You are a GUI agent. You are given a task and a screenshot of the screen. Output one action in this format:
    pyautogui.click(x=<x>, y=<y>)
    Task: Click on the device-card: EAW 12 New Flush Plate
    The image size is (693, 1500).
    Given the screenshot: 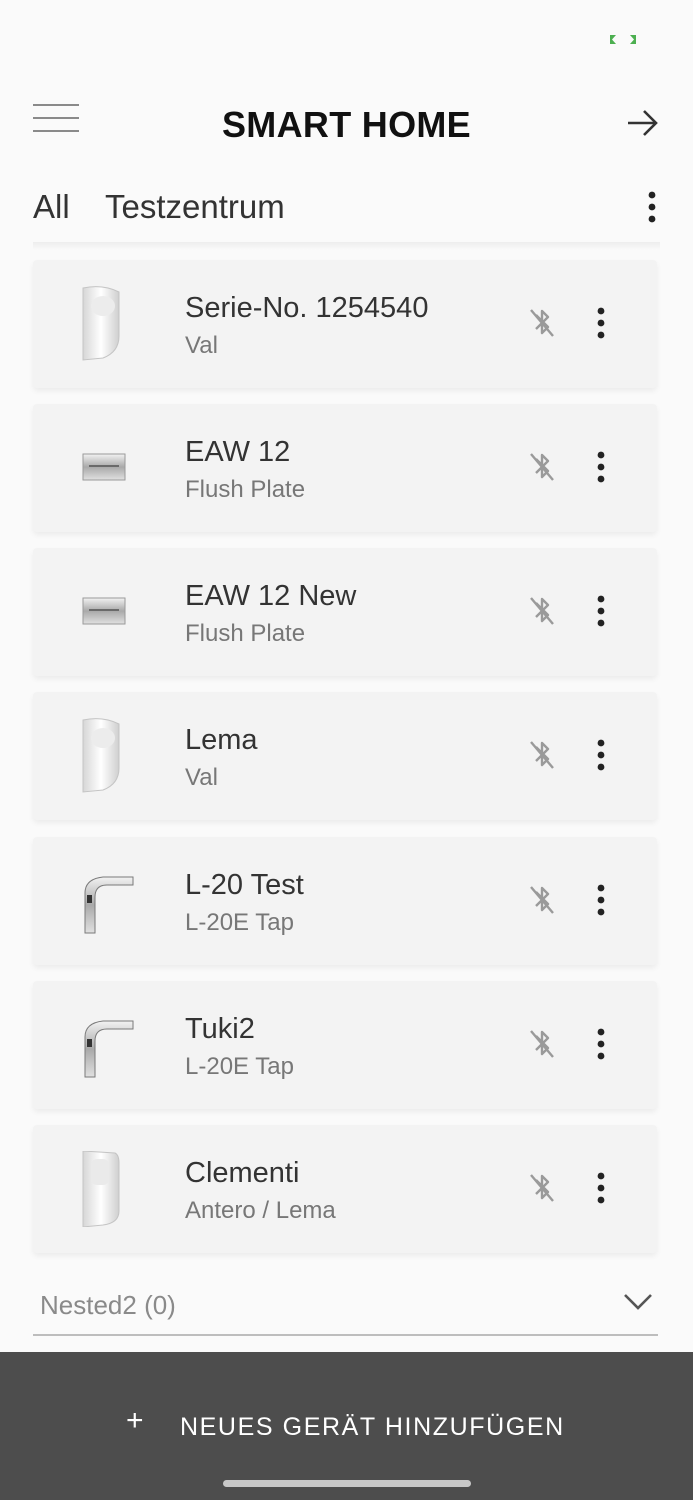 What is the action you would take?
    pyautogui.click(x=345, y=612)
    